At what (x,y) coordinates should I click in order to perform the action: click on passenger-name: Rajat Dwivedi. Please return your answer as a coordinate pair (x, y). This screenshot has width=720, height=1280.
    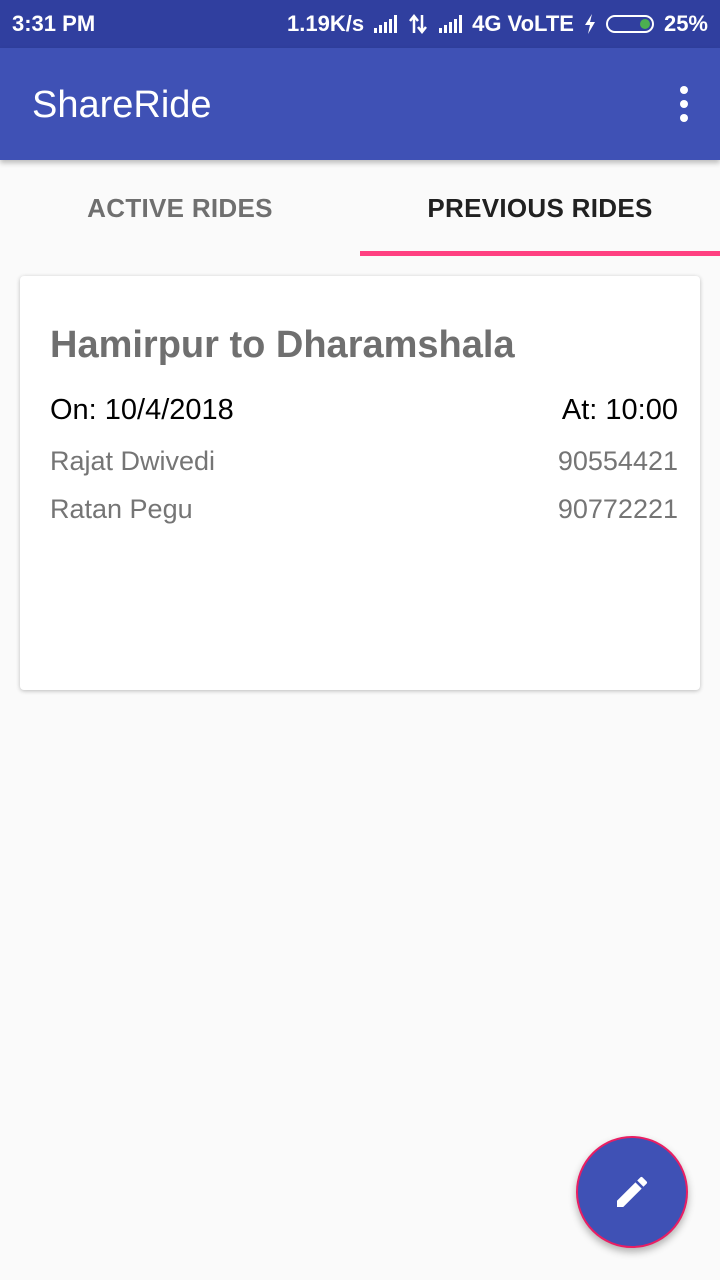
    Looking at the image, I should click on (133, 461).